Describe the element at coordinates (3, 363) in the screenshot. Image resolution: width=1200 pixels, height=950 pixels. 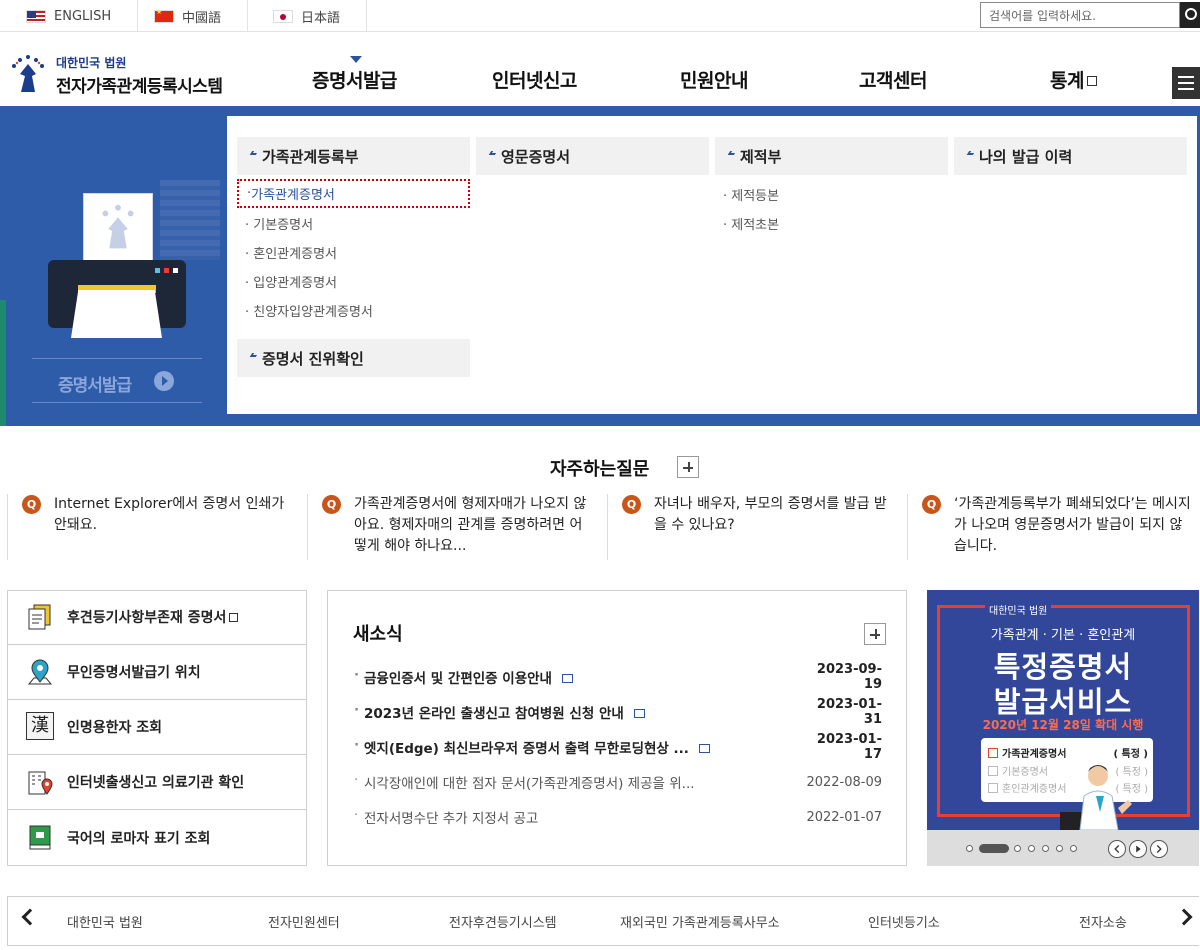
I see `dropdown-accent-strip` at that location.